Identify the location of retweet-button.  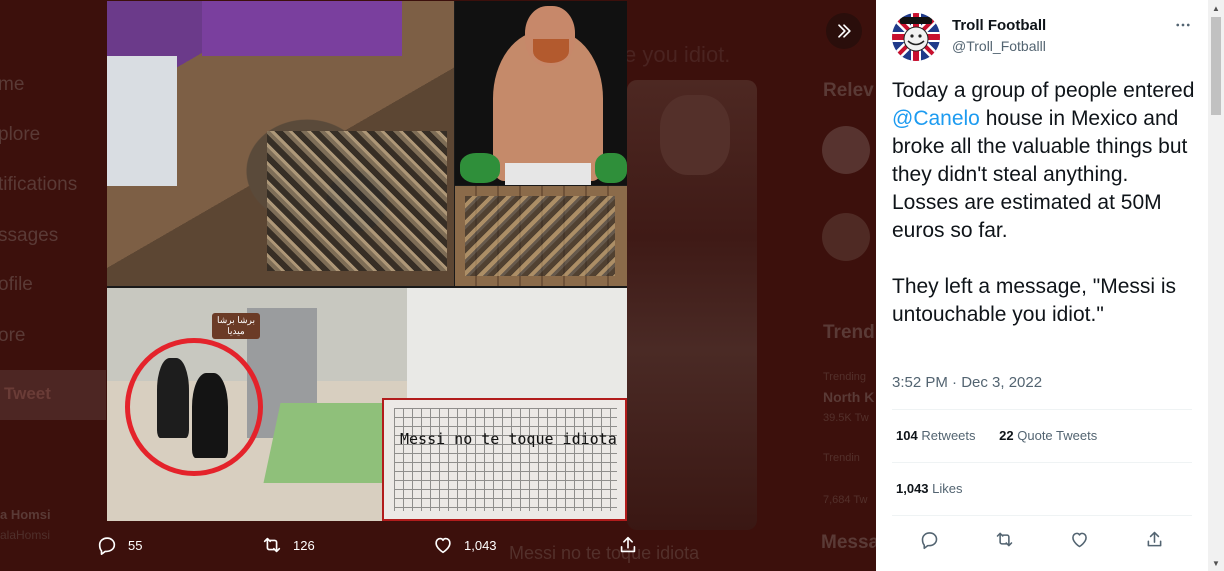
(1005, 539).